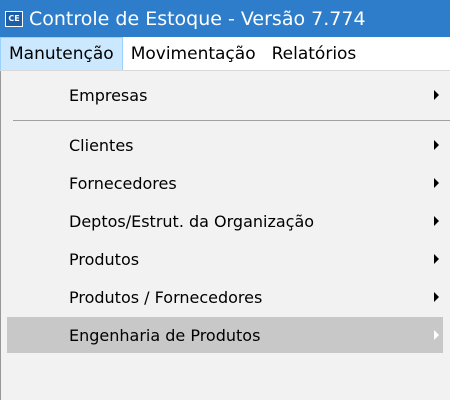 The height and width of the screenshot is (400, 450). I want to click on menu-movimentacao: Movimentação, so click(193, 53).